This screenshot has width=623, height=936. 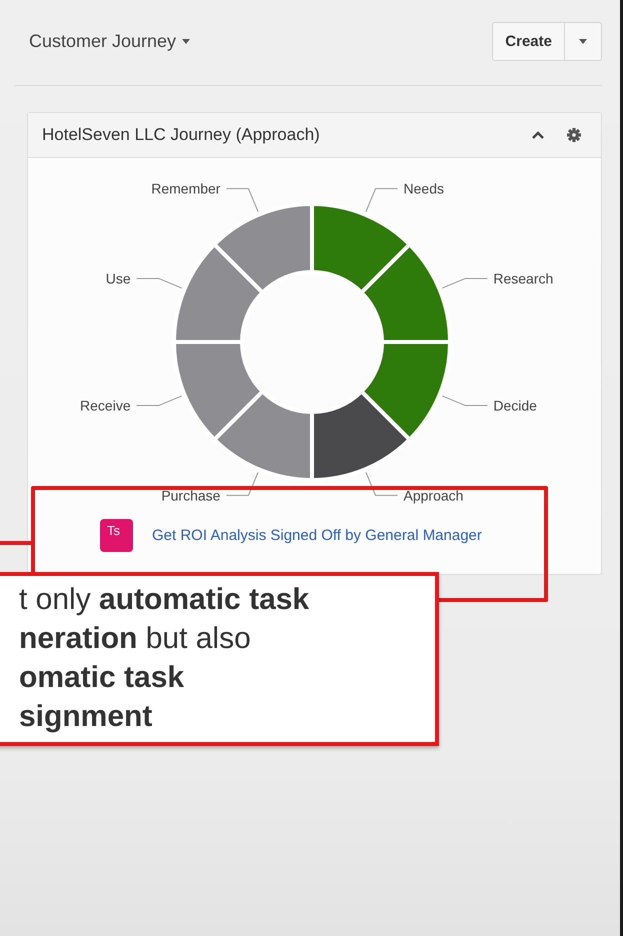 What do you see at coordinates (164, 600) in the screenshot?
I see `callout-text: t only automatic task` at bounding box center [164, 600].